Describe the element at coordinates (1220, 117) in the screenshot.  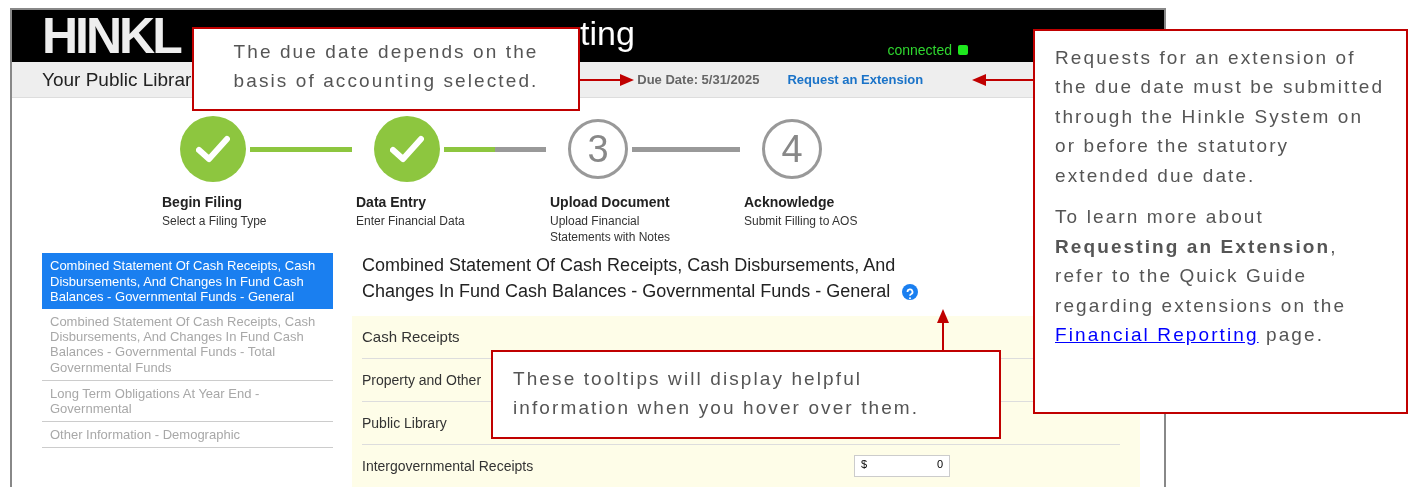
I see `callout-text: Requests for an extension of the due date must be submitted through the Hinkle System on or before the statutory extended due date.` at that location.